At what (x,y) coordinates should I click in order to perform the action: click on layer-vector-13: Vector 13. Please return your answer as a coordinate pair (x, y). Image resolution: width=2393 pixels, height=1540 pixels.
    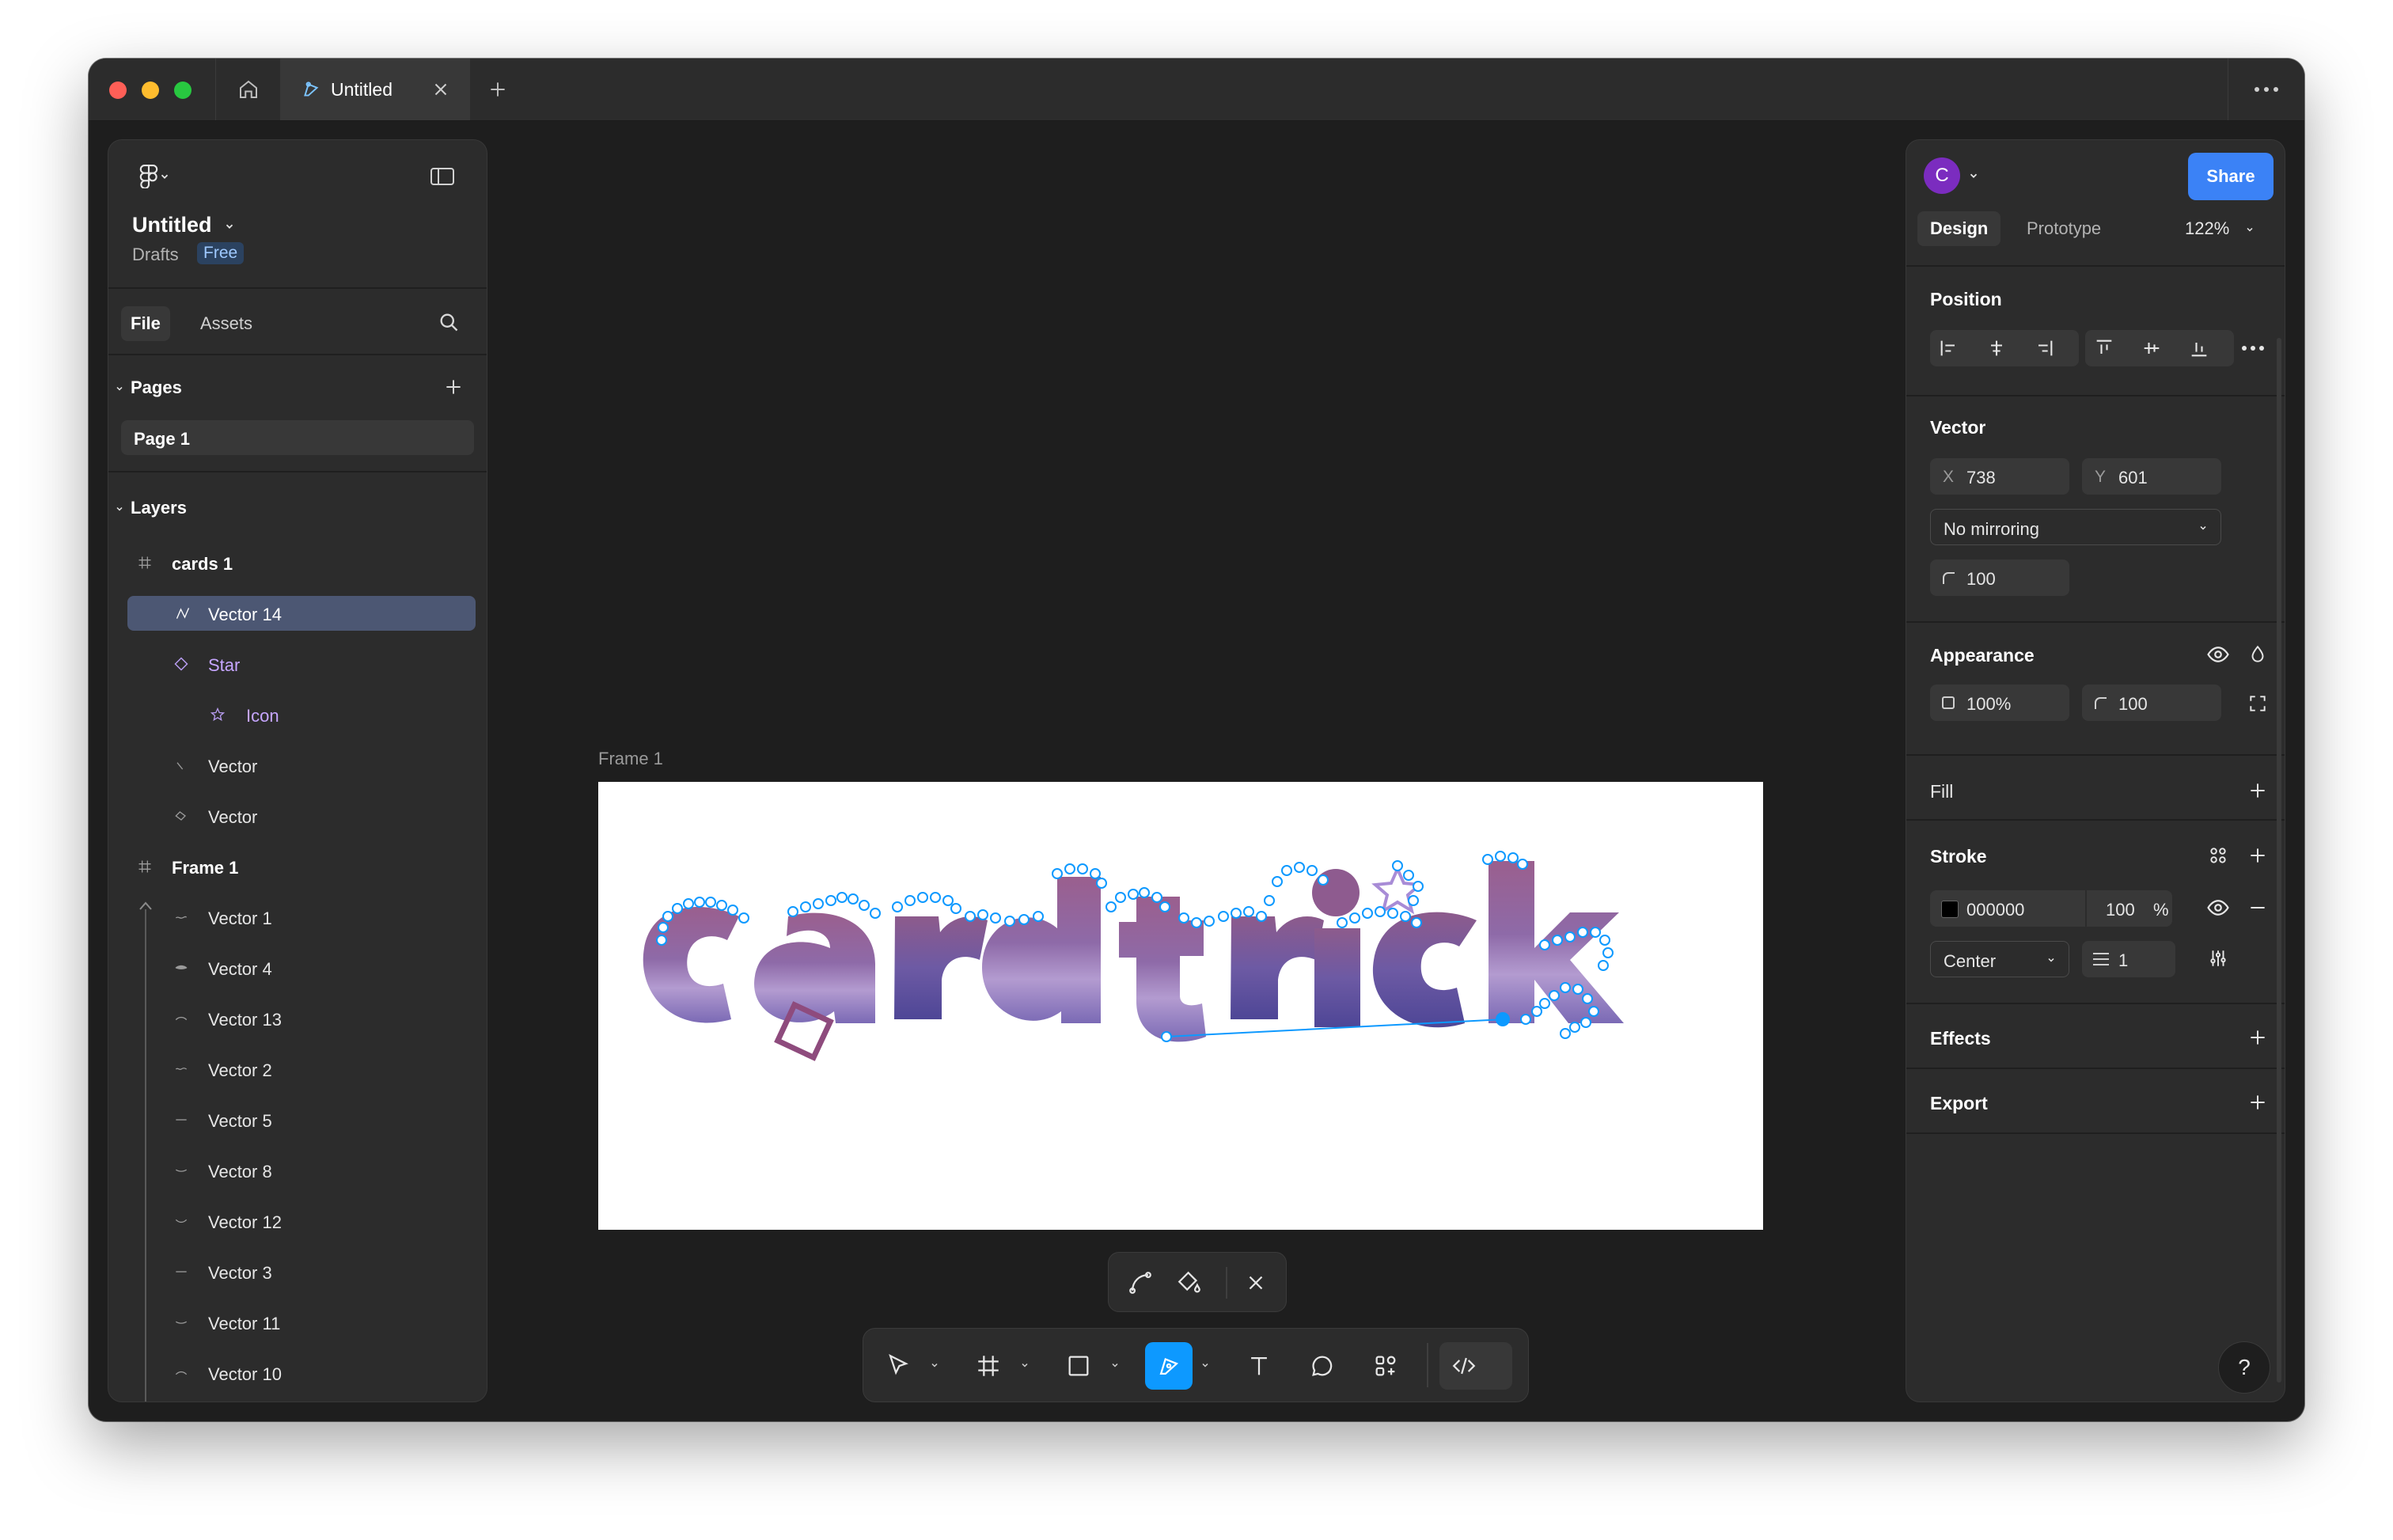
    Looking at the image, I should click on (301, 1018).